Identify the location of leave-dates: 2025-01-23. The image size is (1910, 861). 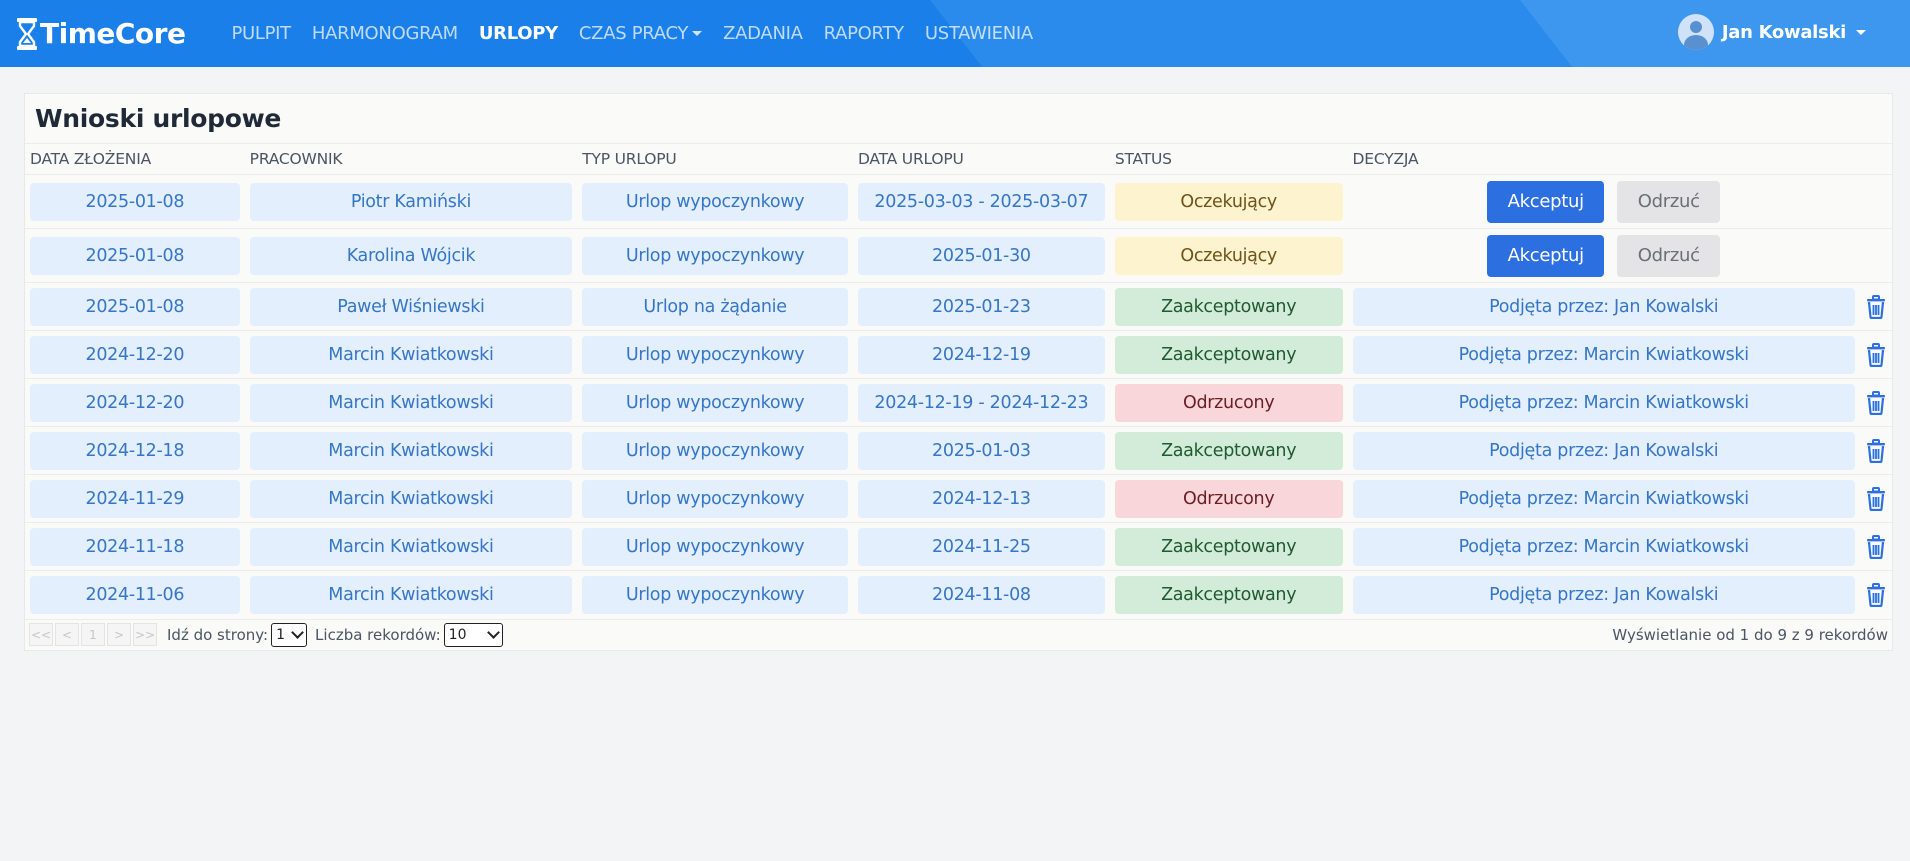
(981, 306).